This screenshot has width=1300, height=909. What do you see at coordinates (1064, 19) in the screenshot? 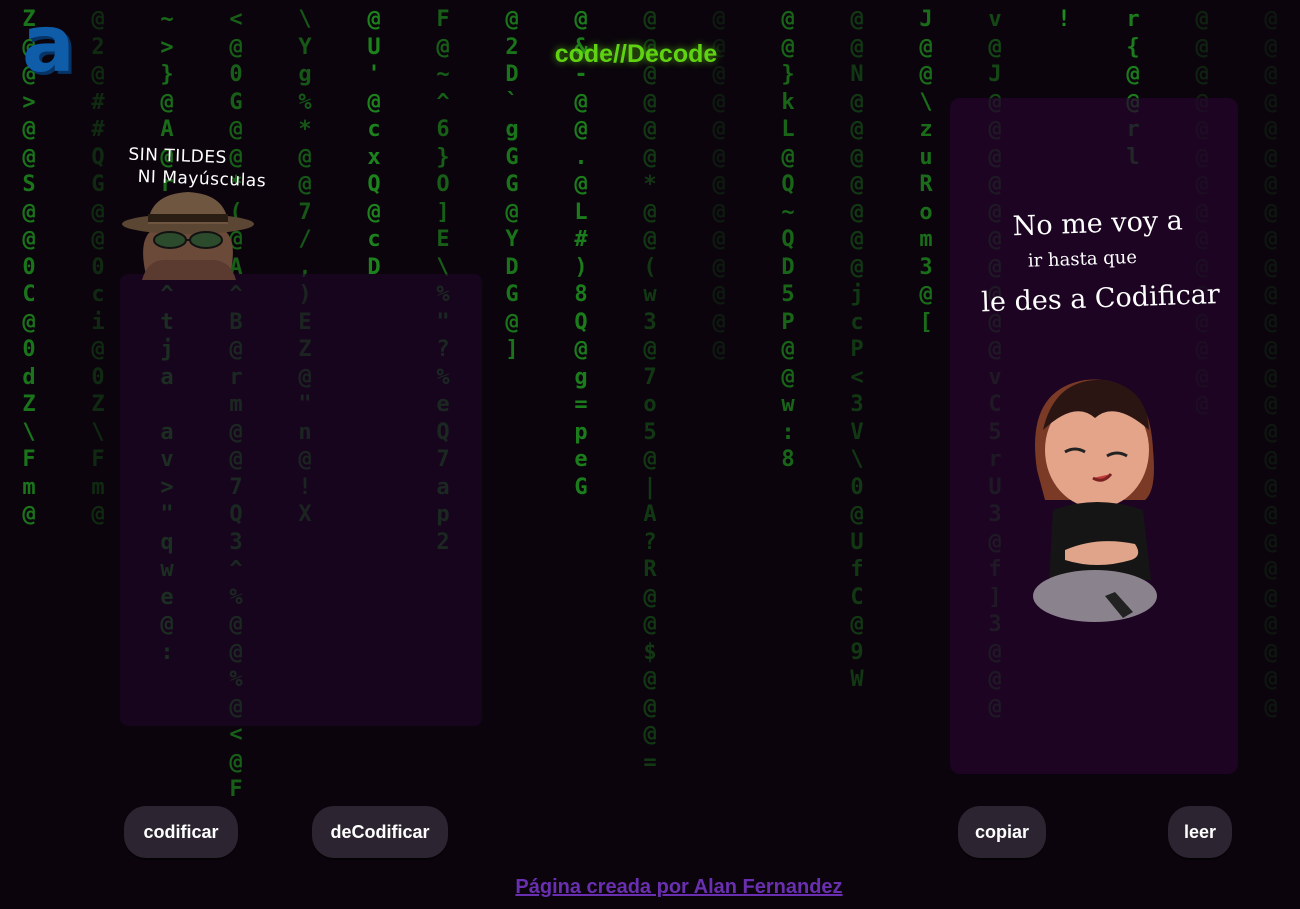
I see `matrix-rain-column: !` at bounding box center [1064, 19].